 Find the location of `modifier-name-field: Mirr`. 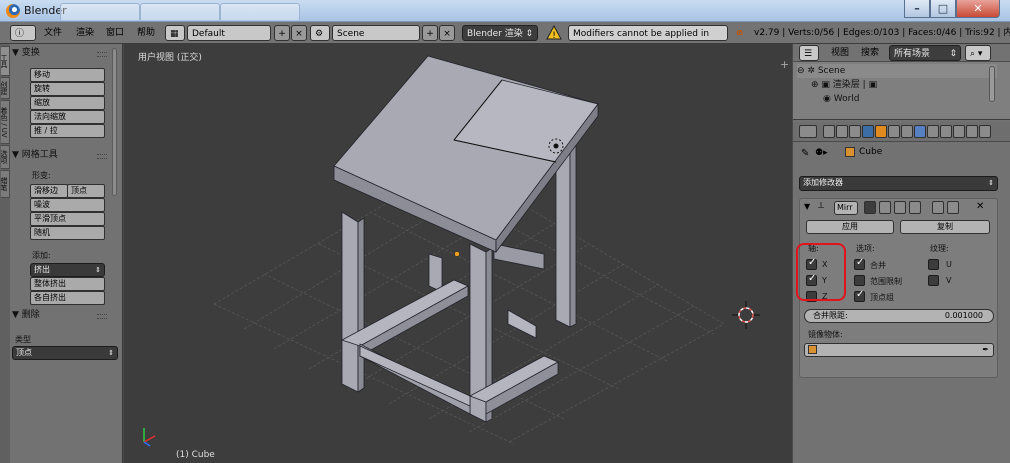

modifier-name-field: Mirr is located at coordinates (846, 208).